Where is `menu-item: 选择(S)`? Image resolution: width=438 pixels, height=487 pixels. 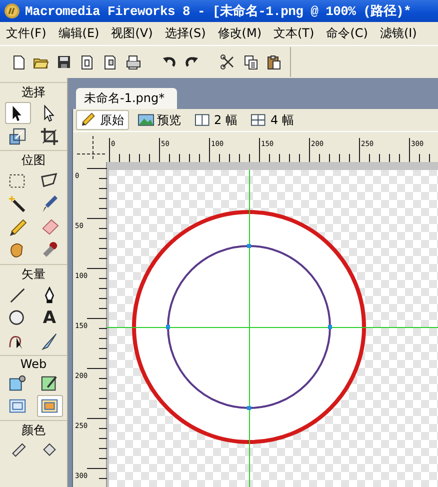
menu-item: 选择(S) is located at coordinates (185, 33).